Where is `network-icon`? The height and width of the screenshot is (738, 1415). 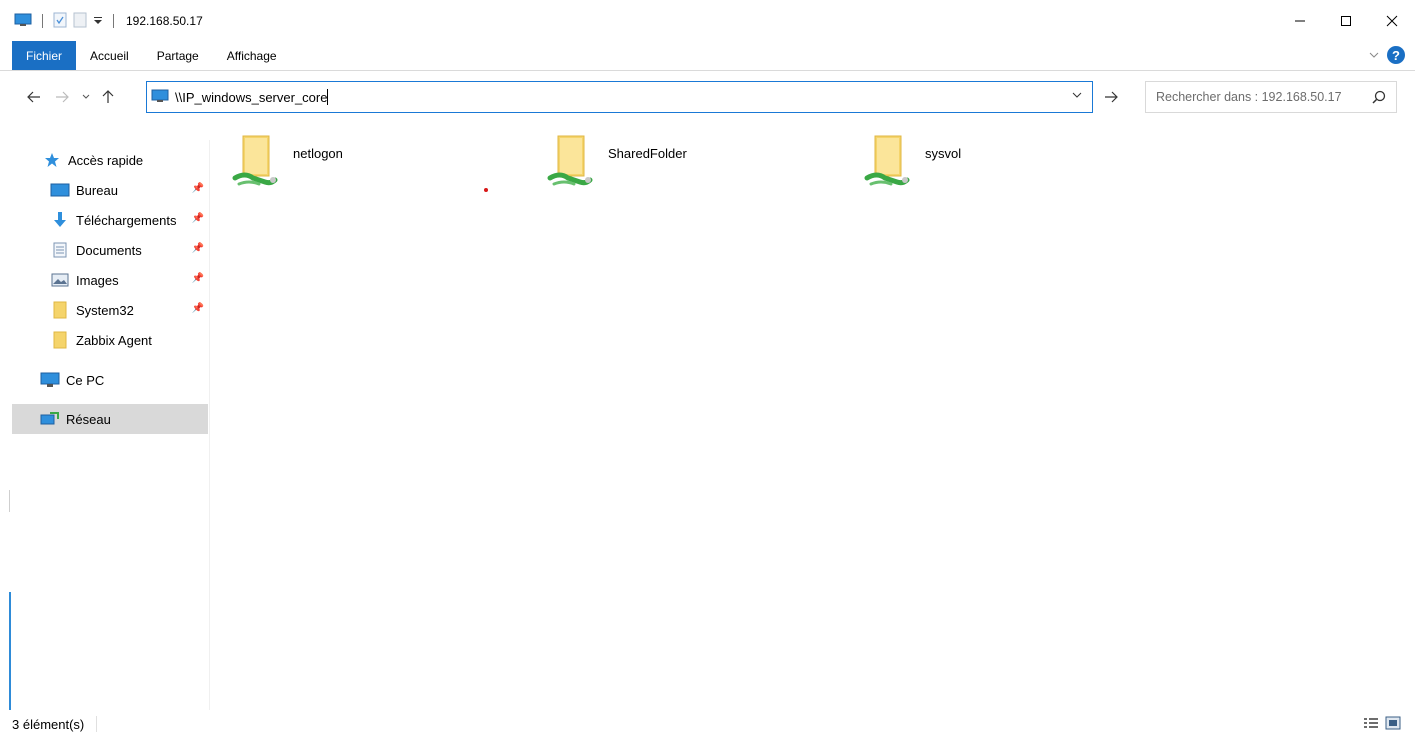
network-icon is located at coordinates (50, 419).